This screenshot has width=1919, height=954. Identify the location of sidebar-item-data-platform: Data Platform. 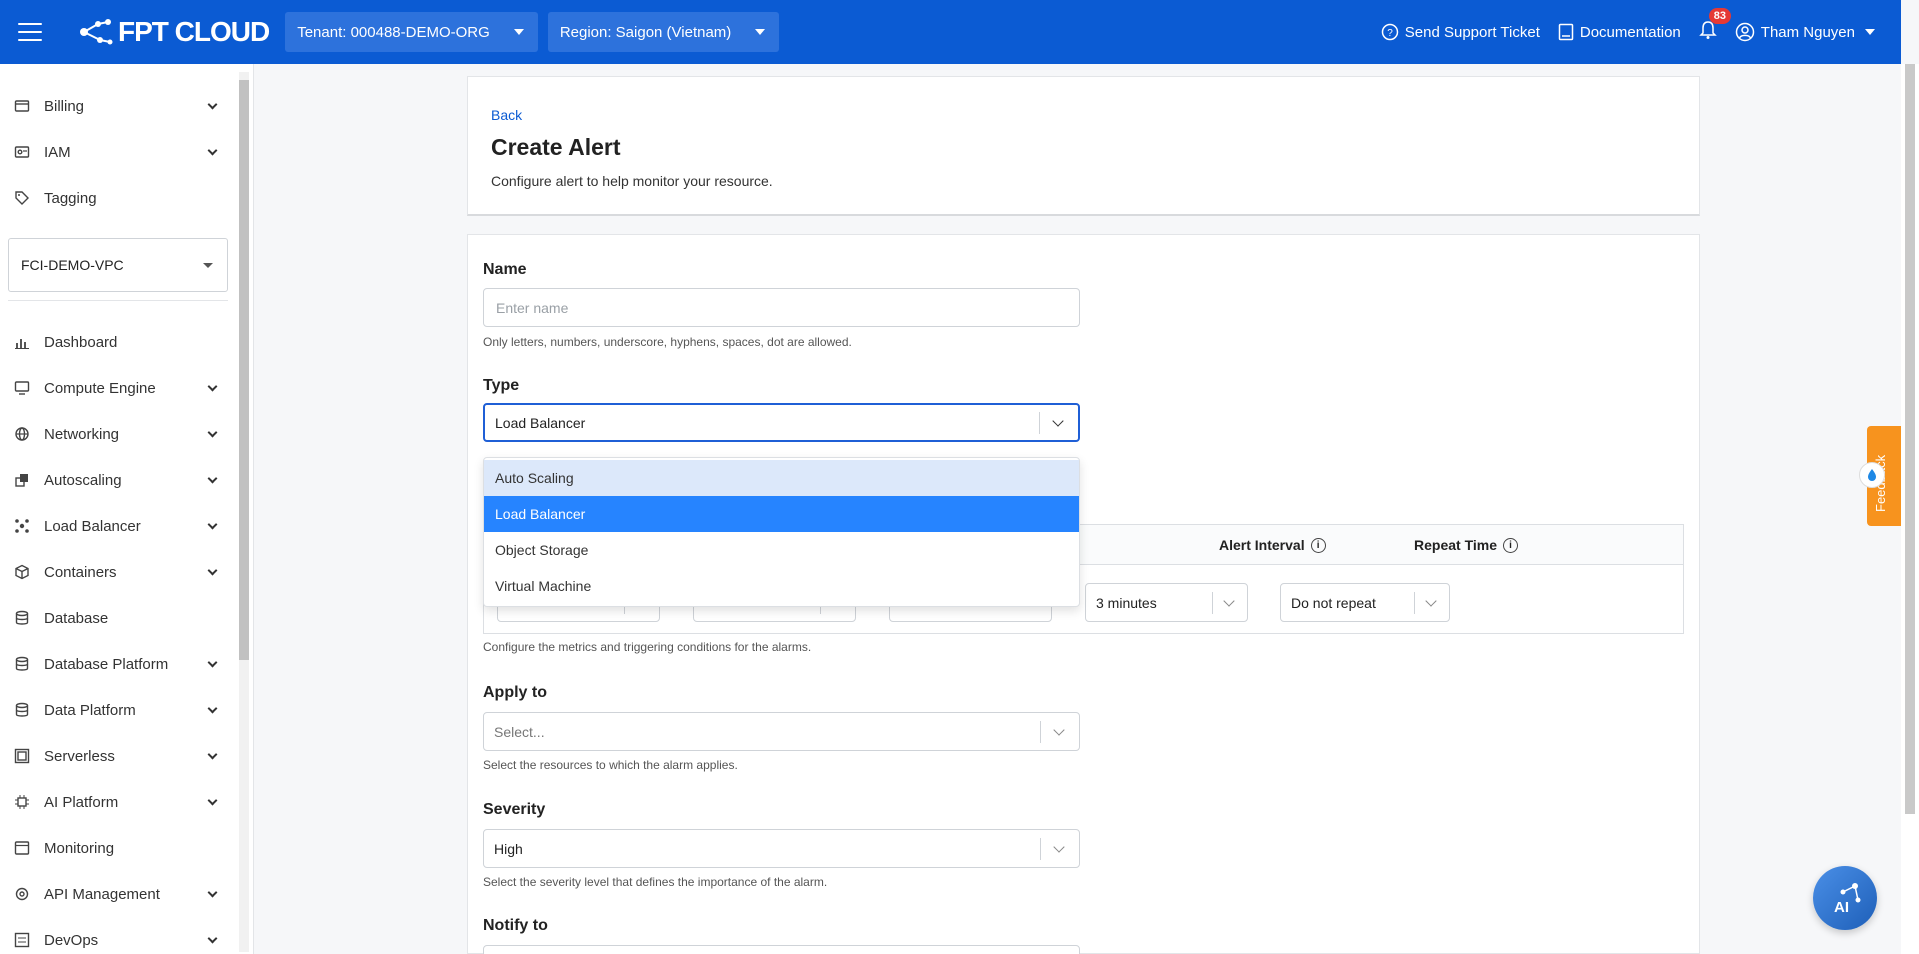
(115, 710).